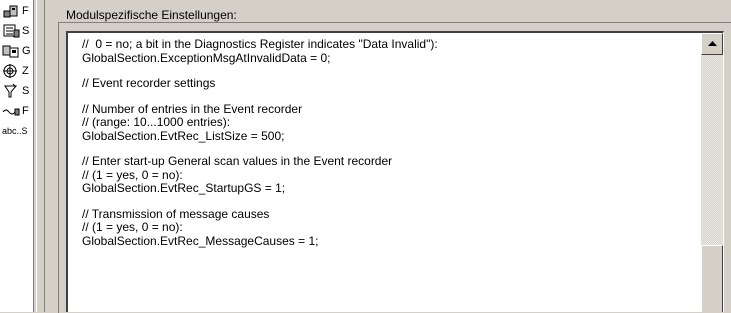 This screenshot has width=731, height=313. I want to click on text-icon: abc..S, so click(15, 131).